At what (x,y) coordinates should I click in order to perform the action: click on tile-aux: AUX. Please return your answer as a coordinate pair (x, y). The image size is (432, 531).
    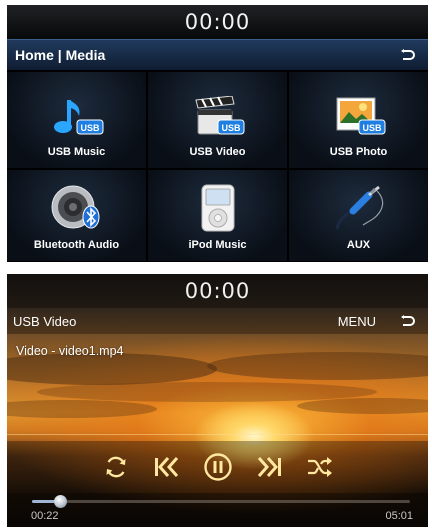
    Looking at the image, I should click on (358, 215).